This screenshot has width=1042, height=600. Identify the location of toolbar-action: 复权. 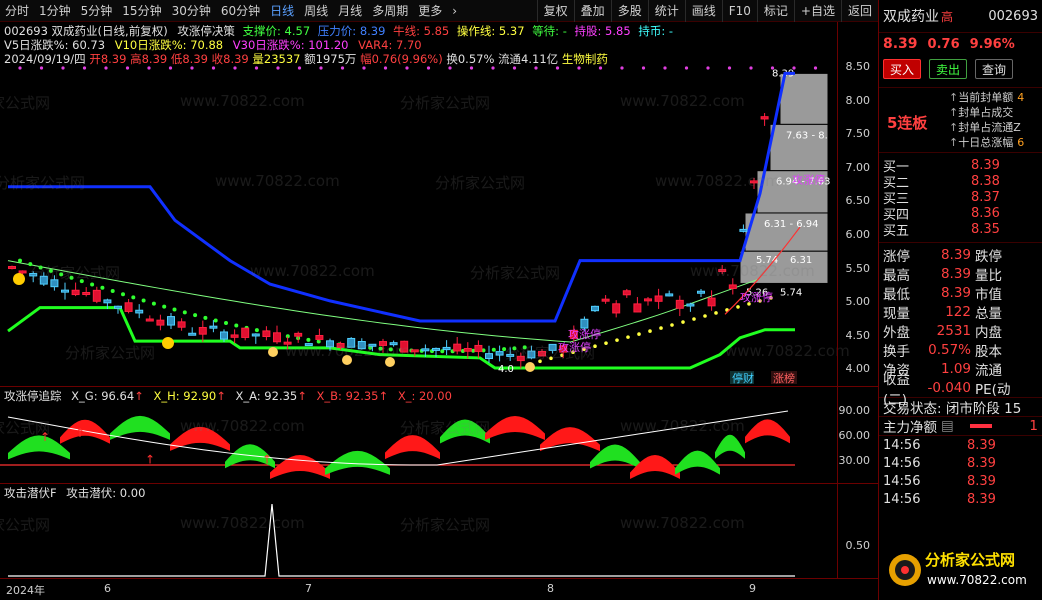
(555, 11).